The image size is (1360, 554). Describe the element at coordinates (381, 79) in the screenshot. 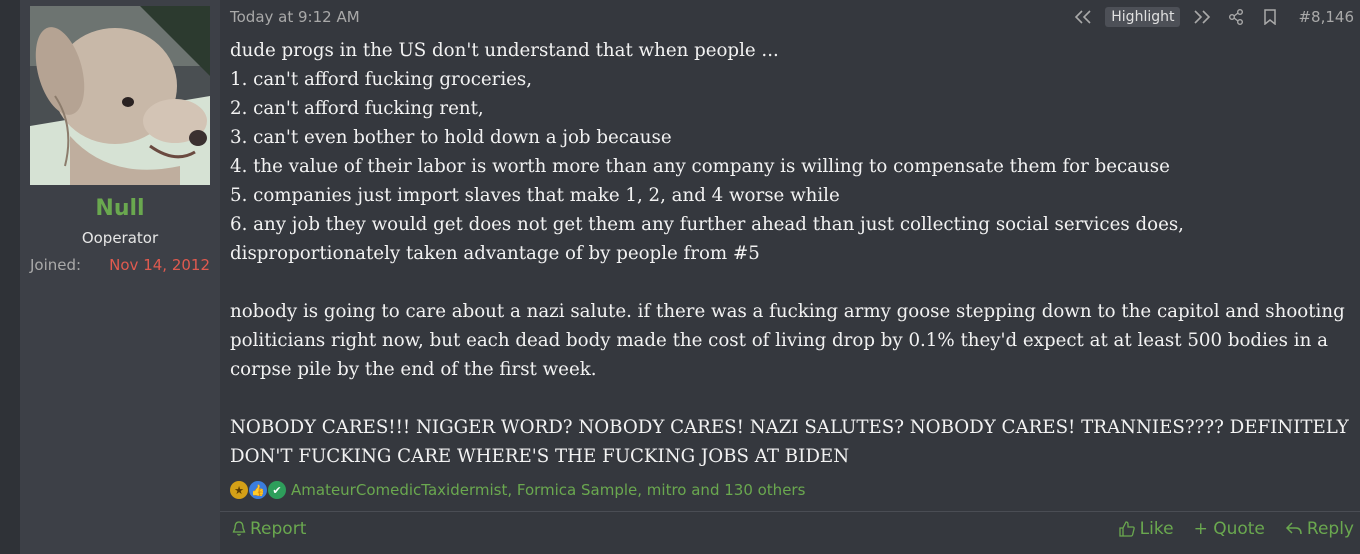

I see `post-line: 1. can't afford fucking groceries,` at that location.